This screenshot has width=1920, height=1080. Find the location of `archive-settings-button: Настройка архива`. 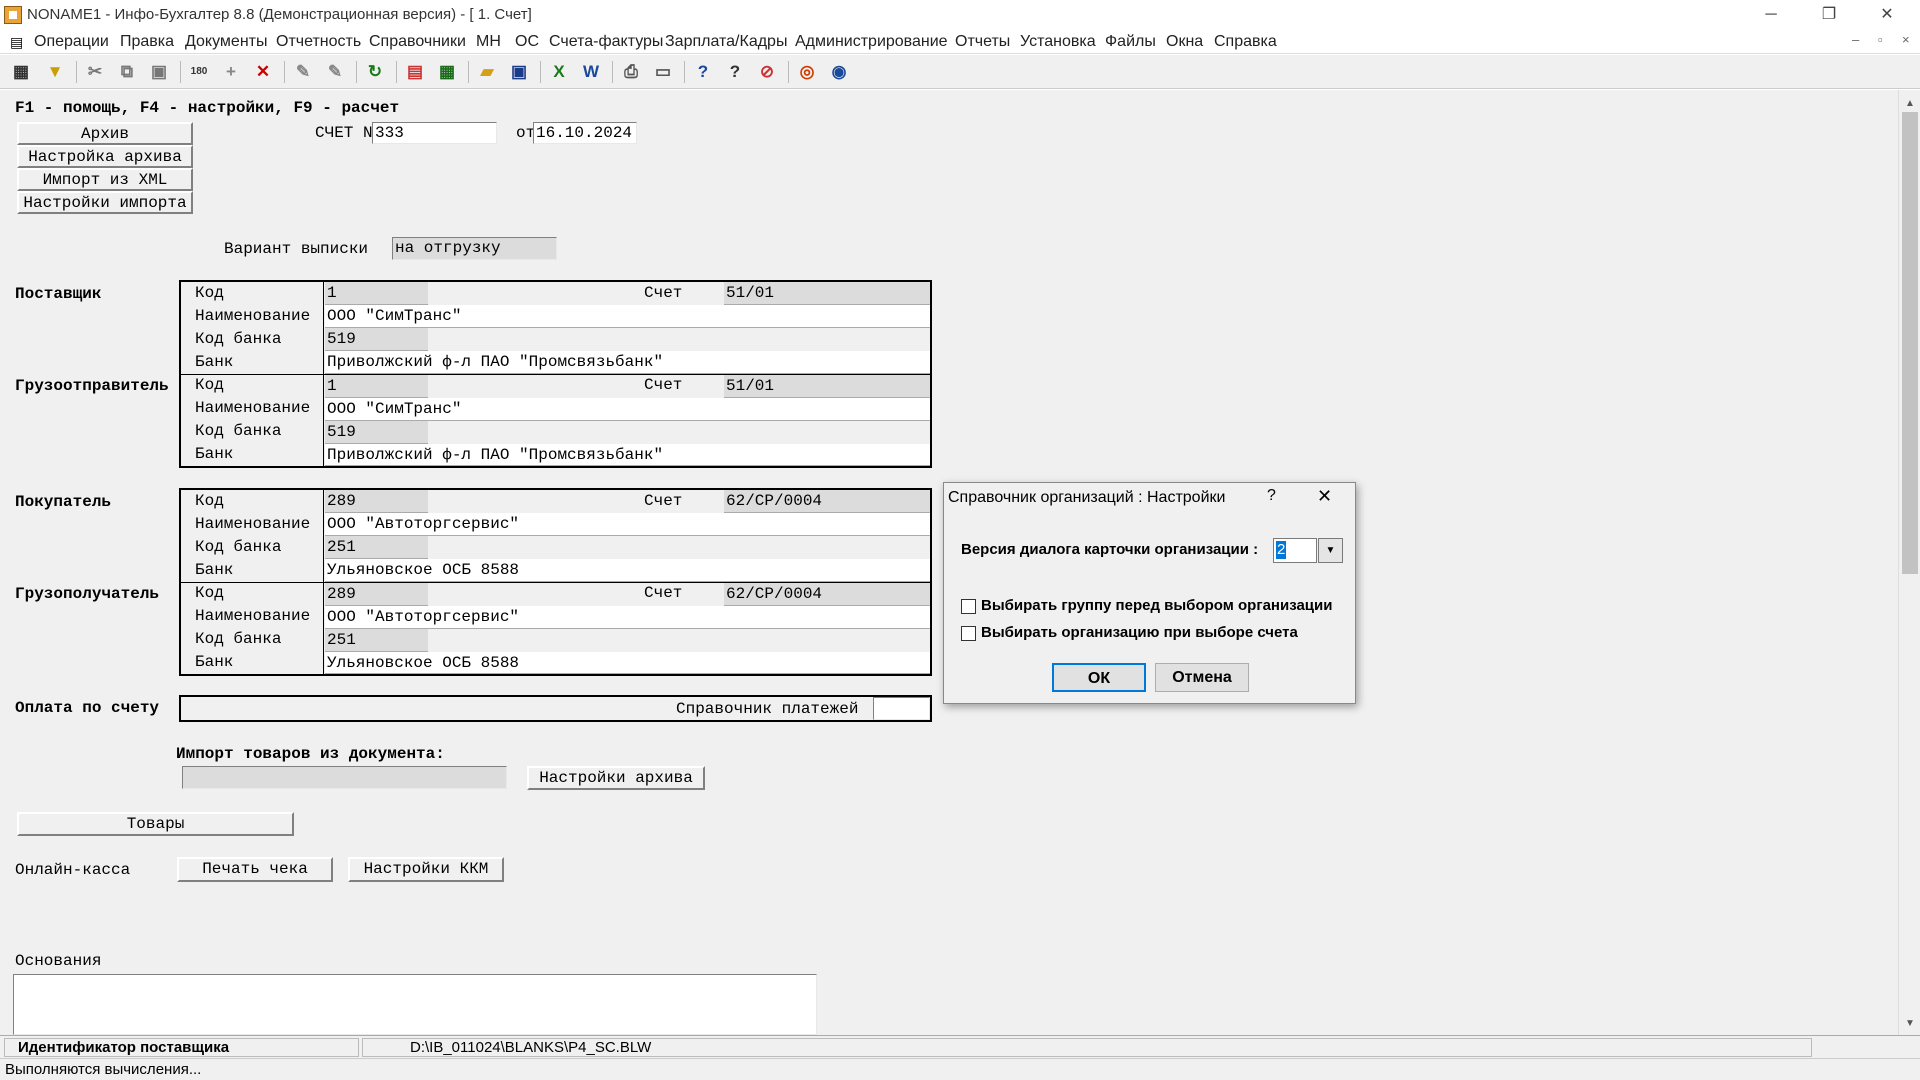

archive-settings-button: Настройка архива is located at coordinates (105, 156).